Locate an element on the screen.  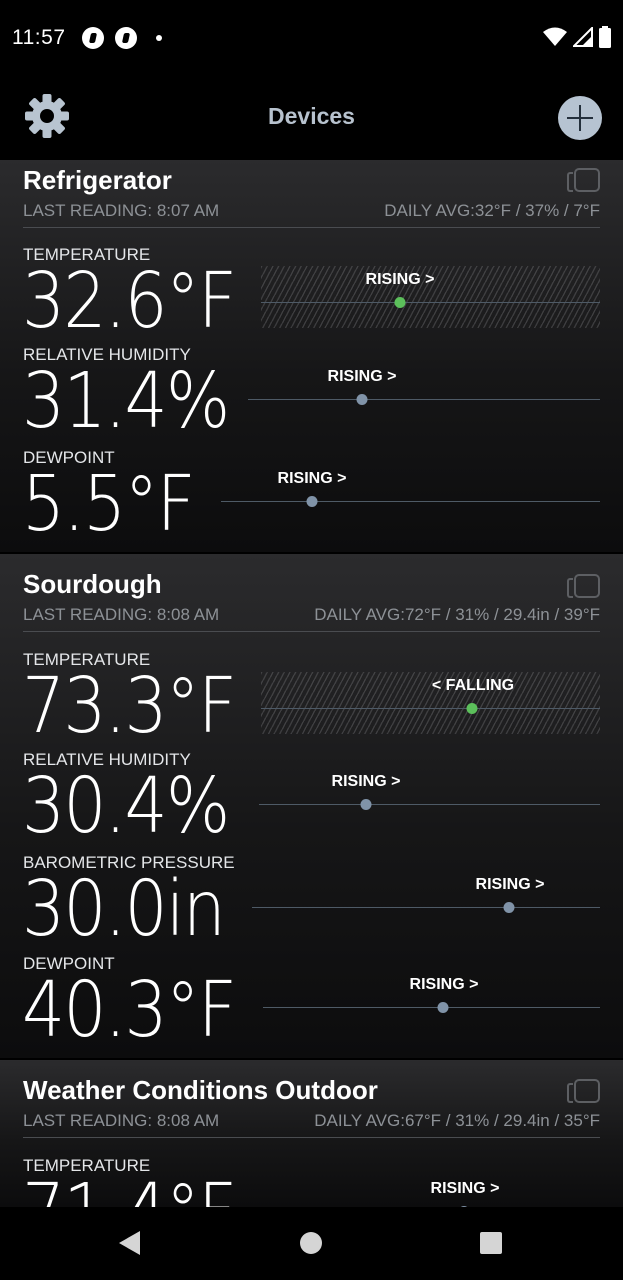
metric-value: 32.6°F is located at coordinates (129, 301).